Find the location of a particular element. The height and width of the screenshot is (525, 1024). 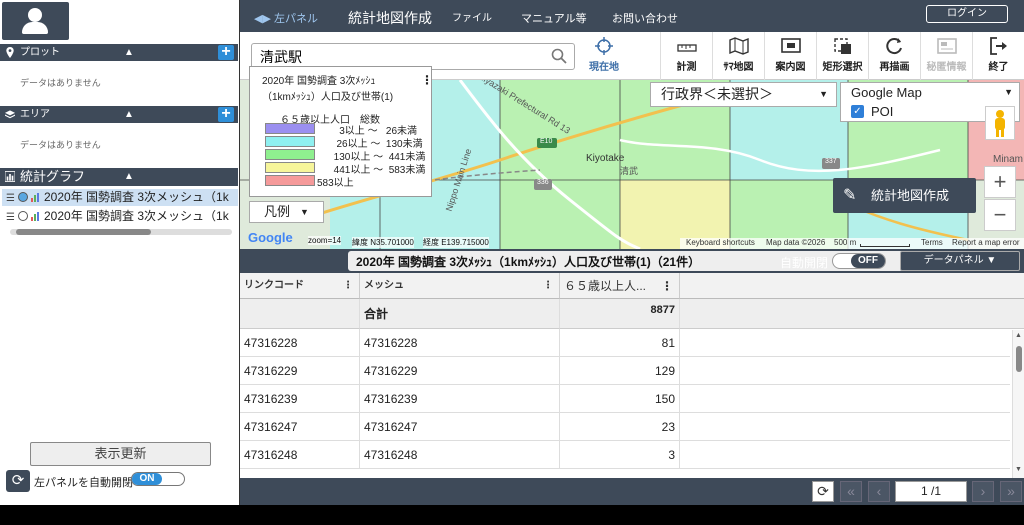

current-location-button: 現在地 is located at coordinates (604, 56).